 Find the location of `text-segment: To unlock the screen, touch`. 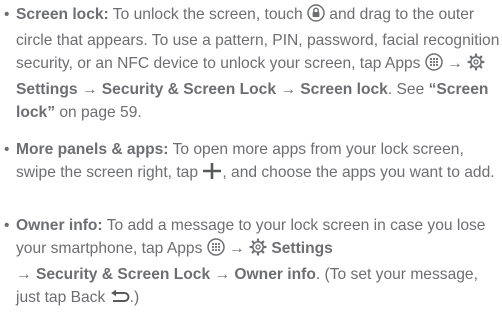

text-segment: To unlock the screen, touch is located at coordinates (207, 14).